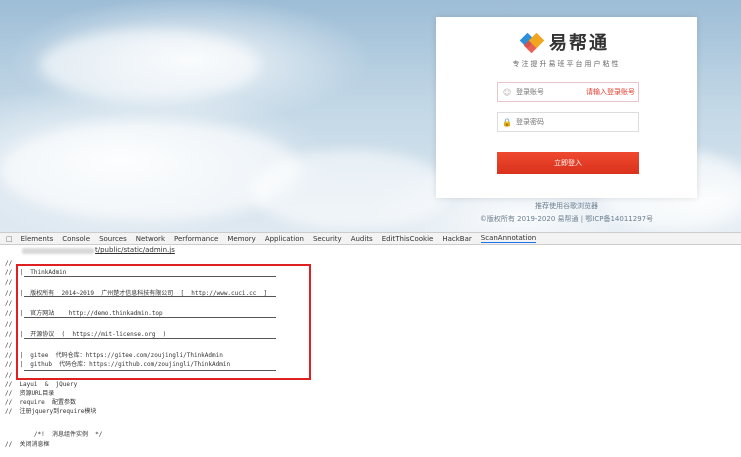 The image size is (741, 457). I want to click on code-line: // 注册jquery到require模块, so click(51, 411).